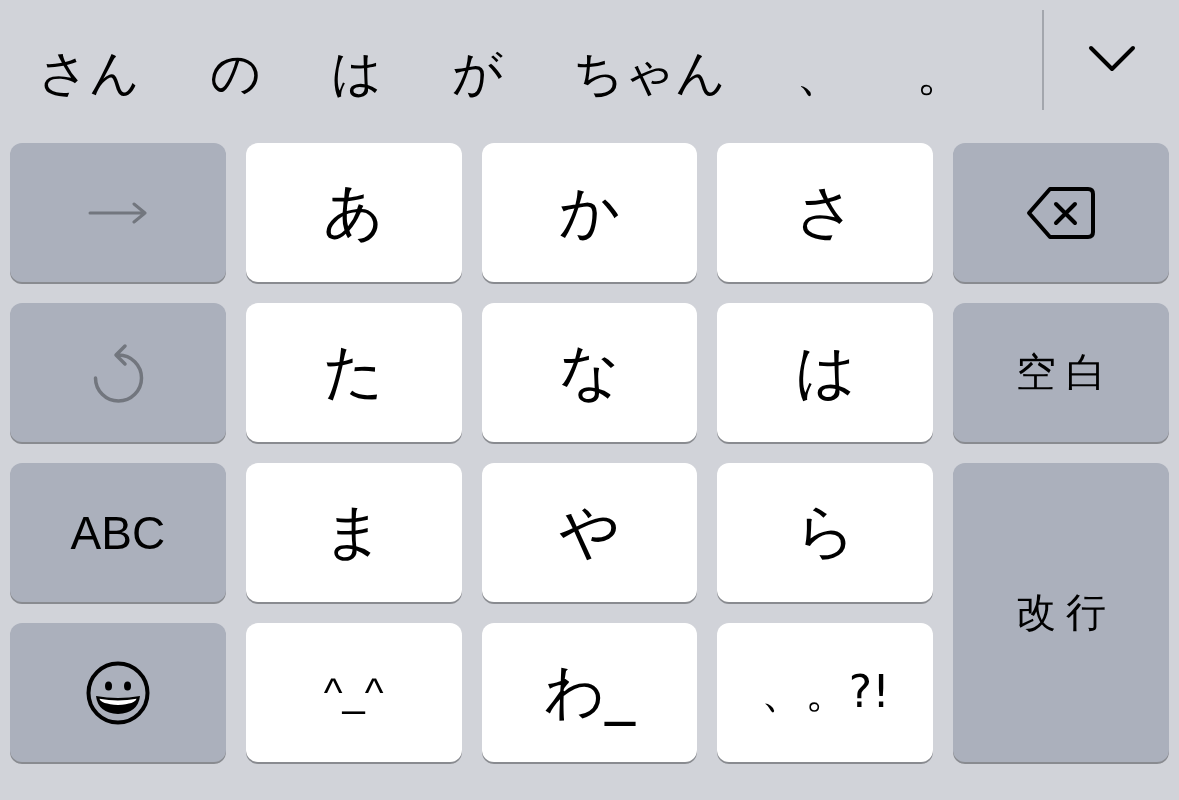 This screenshot has height=800, width=1179. I want to click on suggestion-candidate: は, so click(356, 72).